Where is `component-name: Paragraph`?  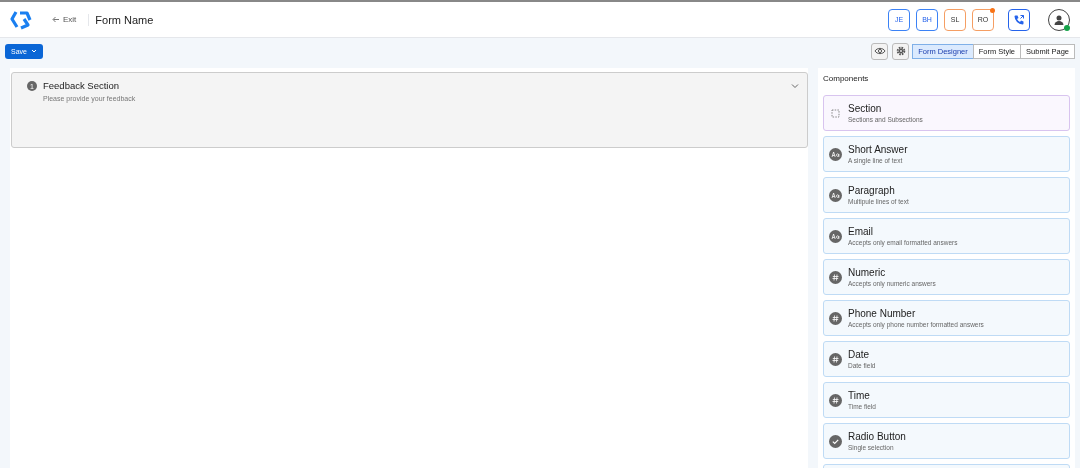
component-name: Paragraph is located at coordinates (872, 190).